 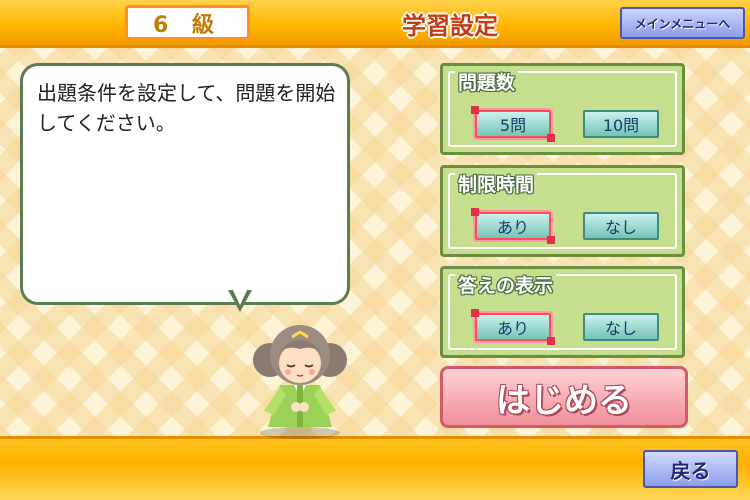 I want to click on back-button: 戻る, so click(x=690, y=469).